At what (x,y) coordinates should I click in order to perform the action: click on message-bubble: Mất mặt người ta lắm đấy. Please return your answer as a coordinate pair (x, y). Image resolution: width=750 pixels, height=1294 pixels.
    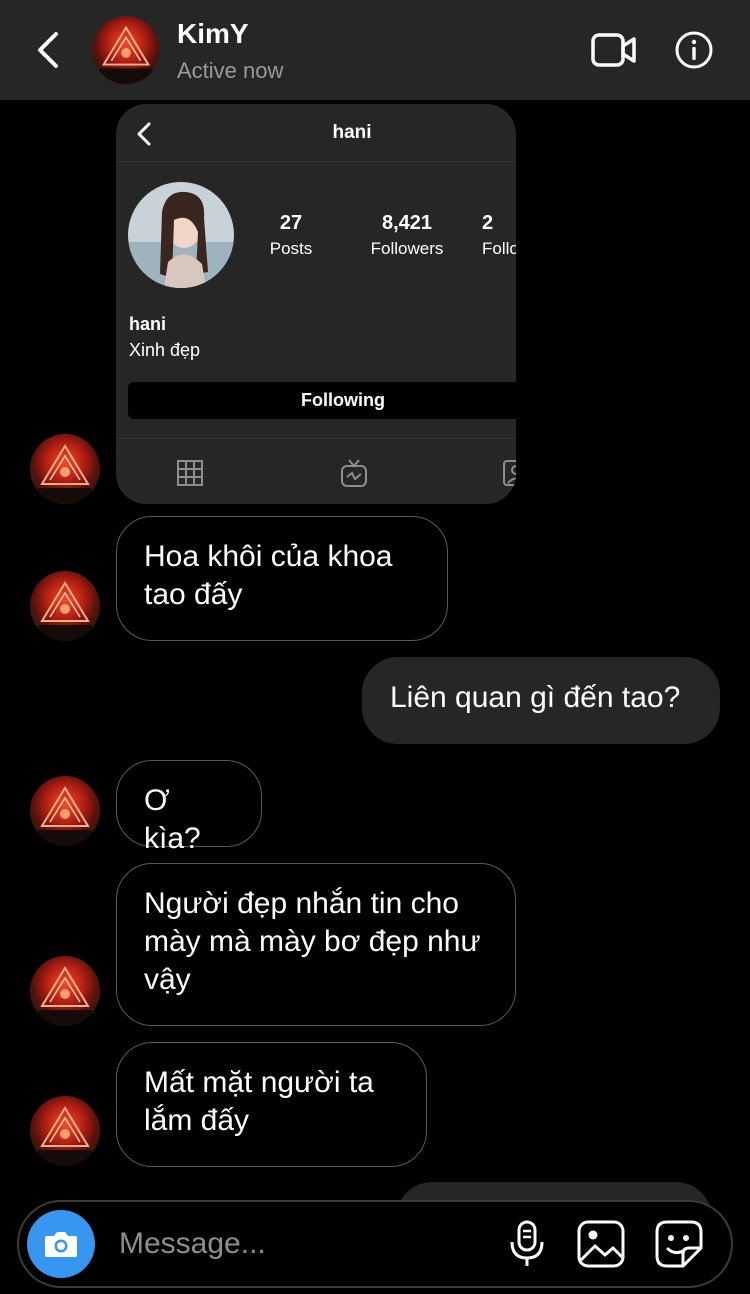
    Looking at the image, I should click on (271, 1104).